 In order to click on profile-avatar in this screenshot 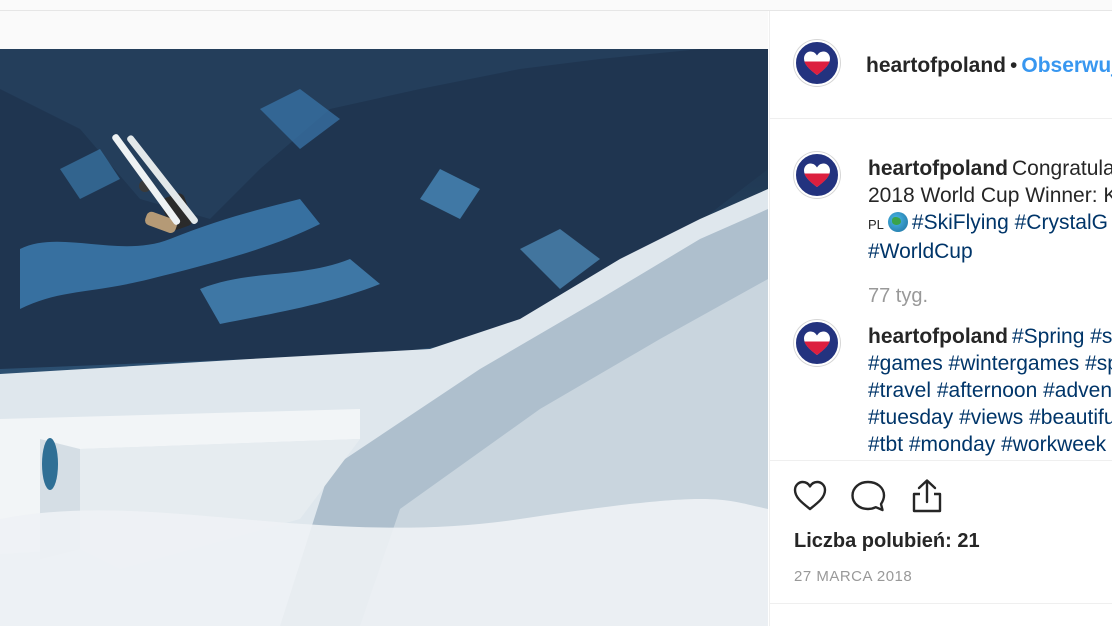, I will do `click(817, 63)`.